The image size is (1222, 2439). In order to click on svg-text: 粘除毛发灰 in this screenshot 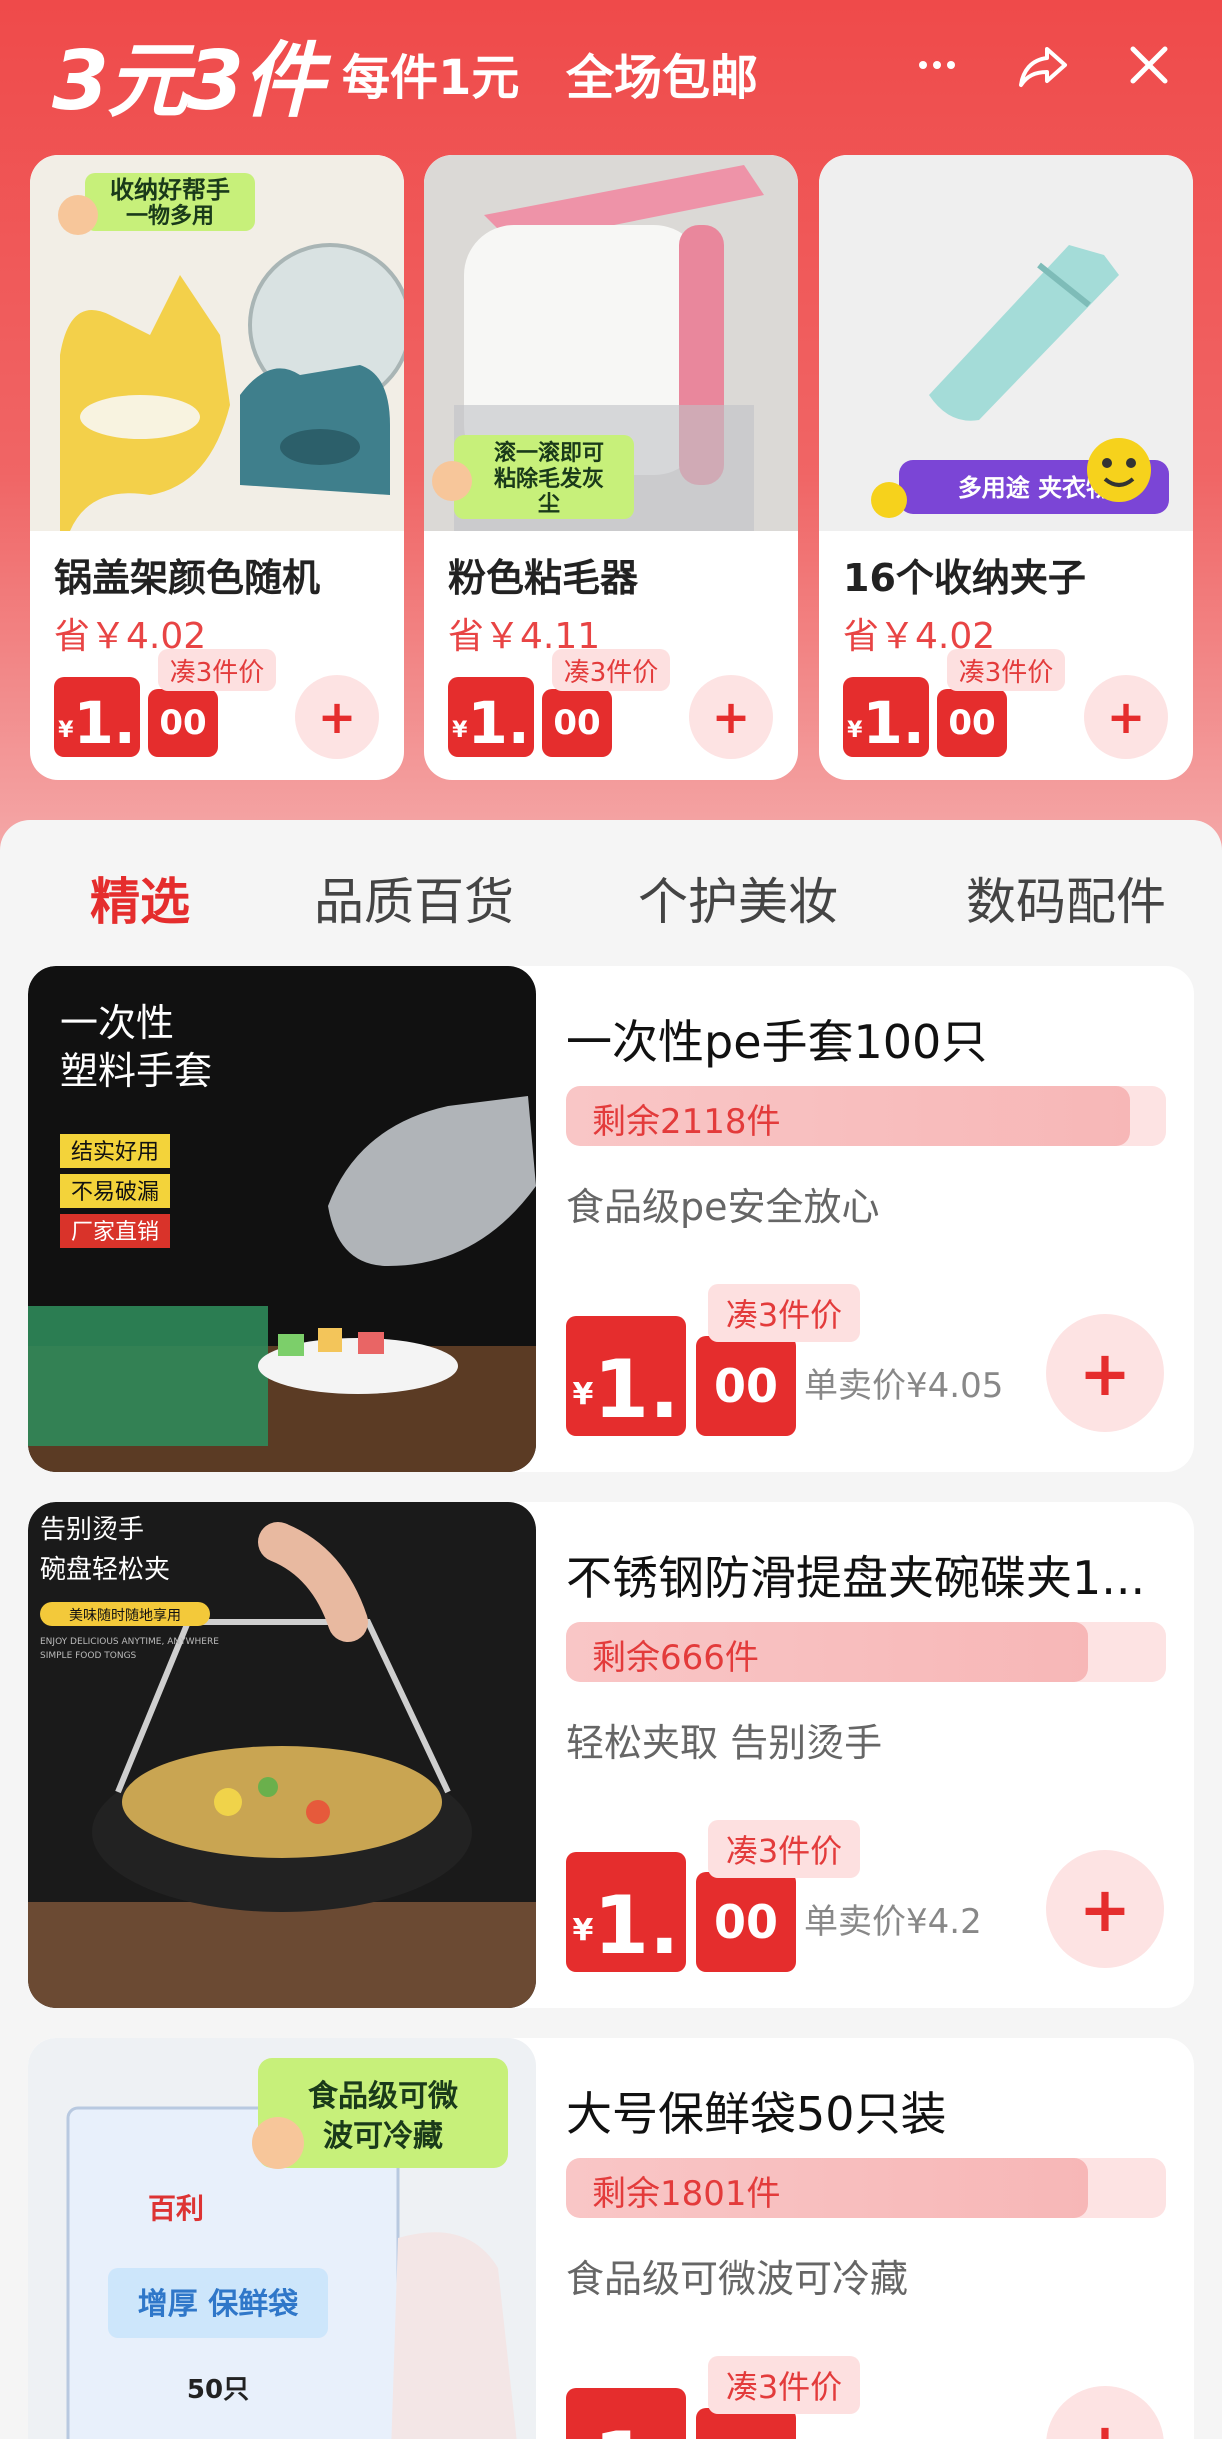, I will do `click(549, 479)`.